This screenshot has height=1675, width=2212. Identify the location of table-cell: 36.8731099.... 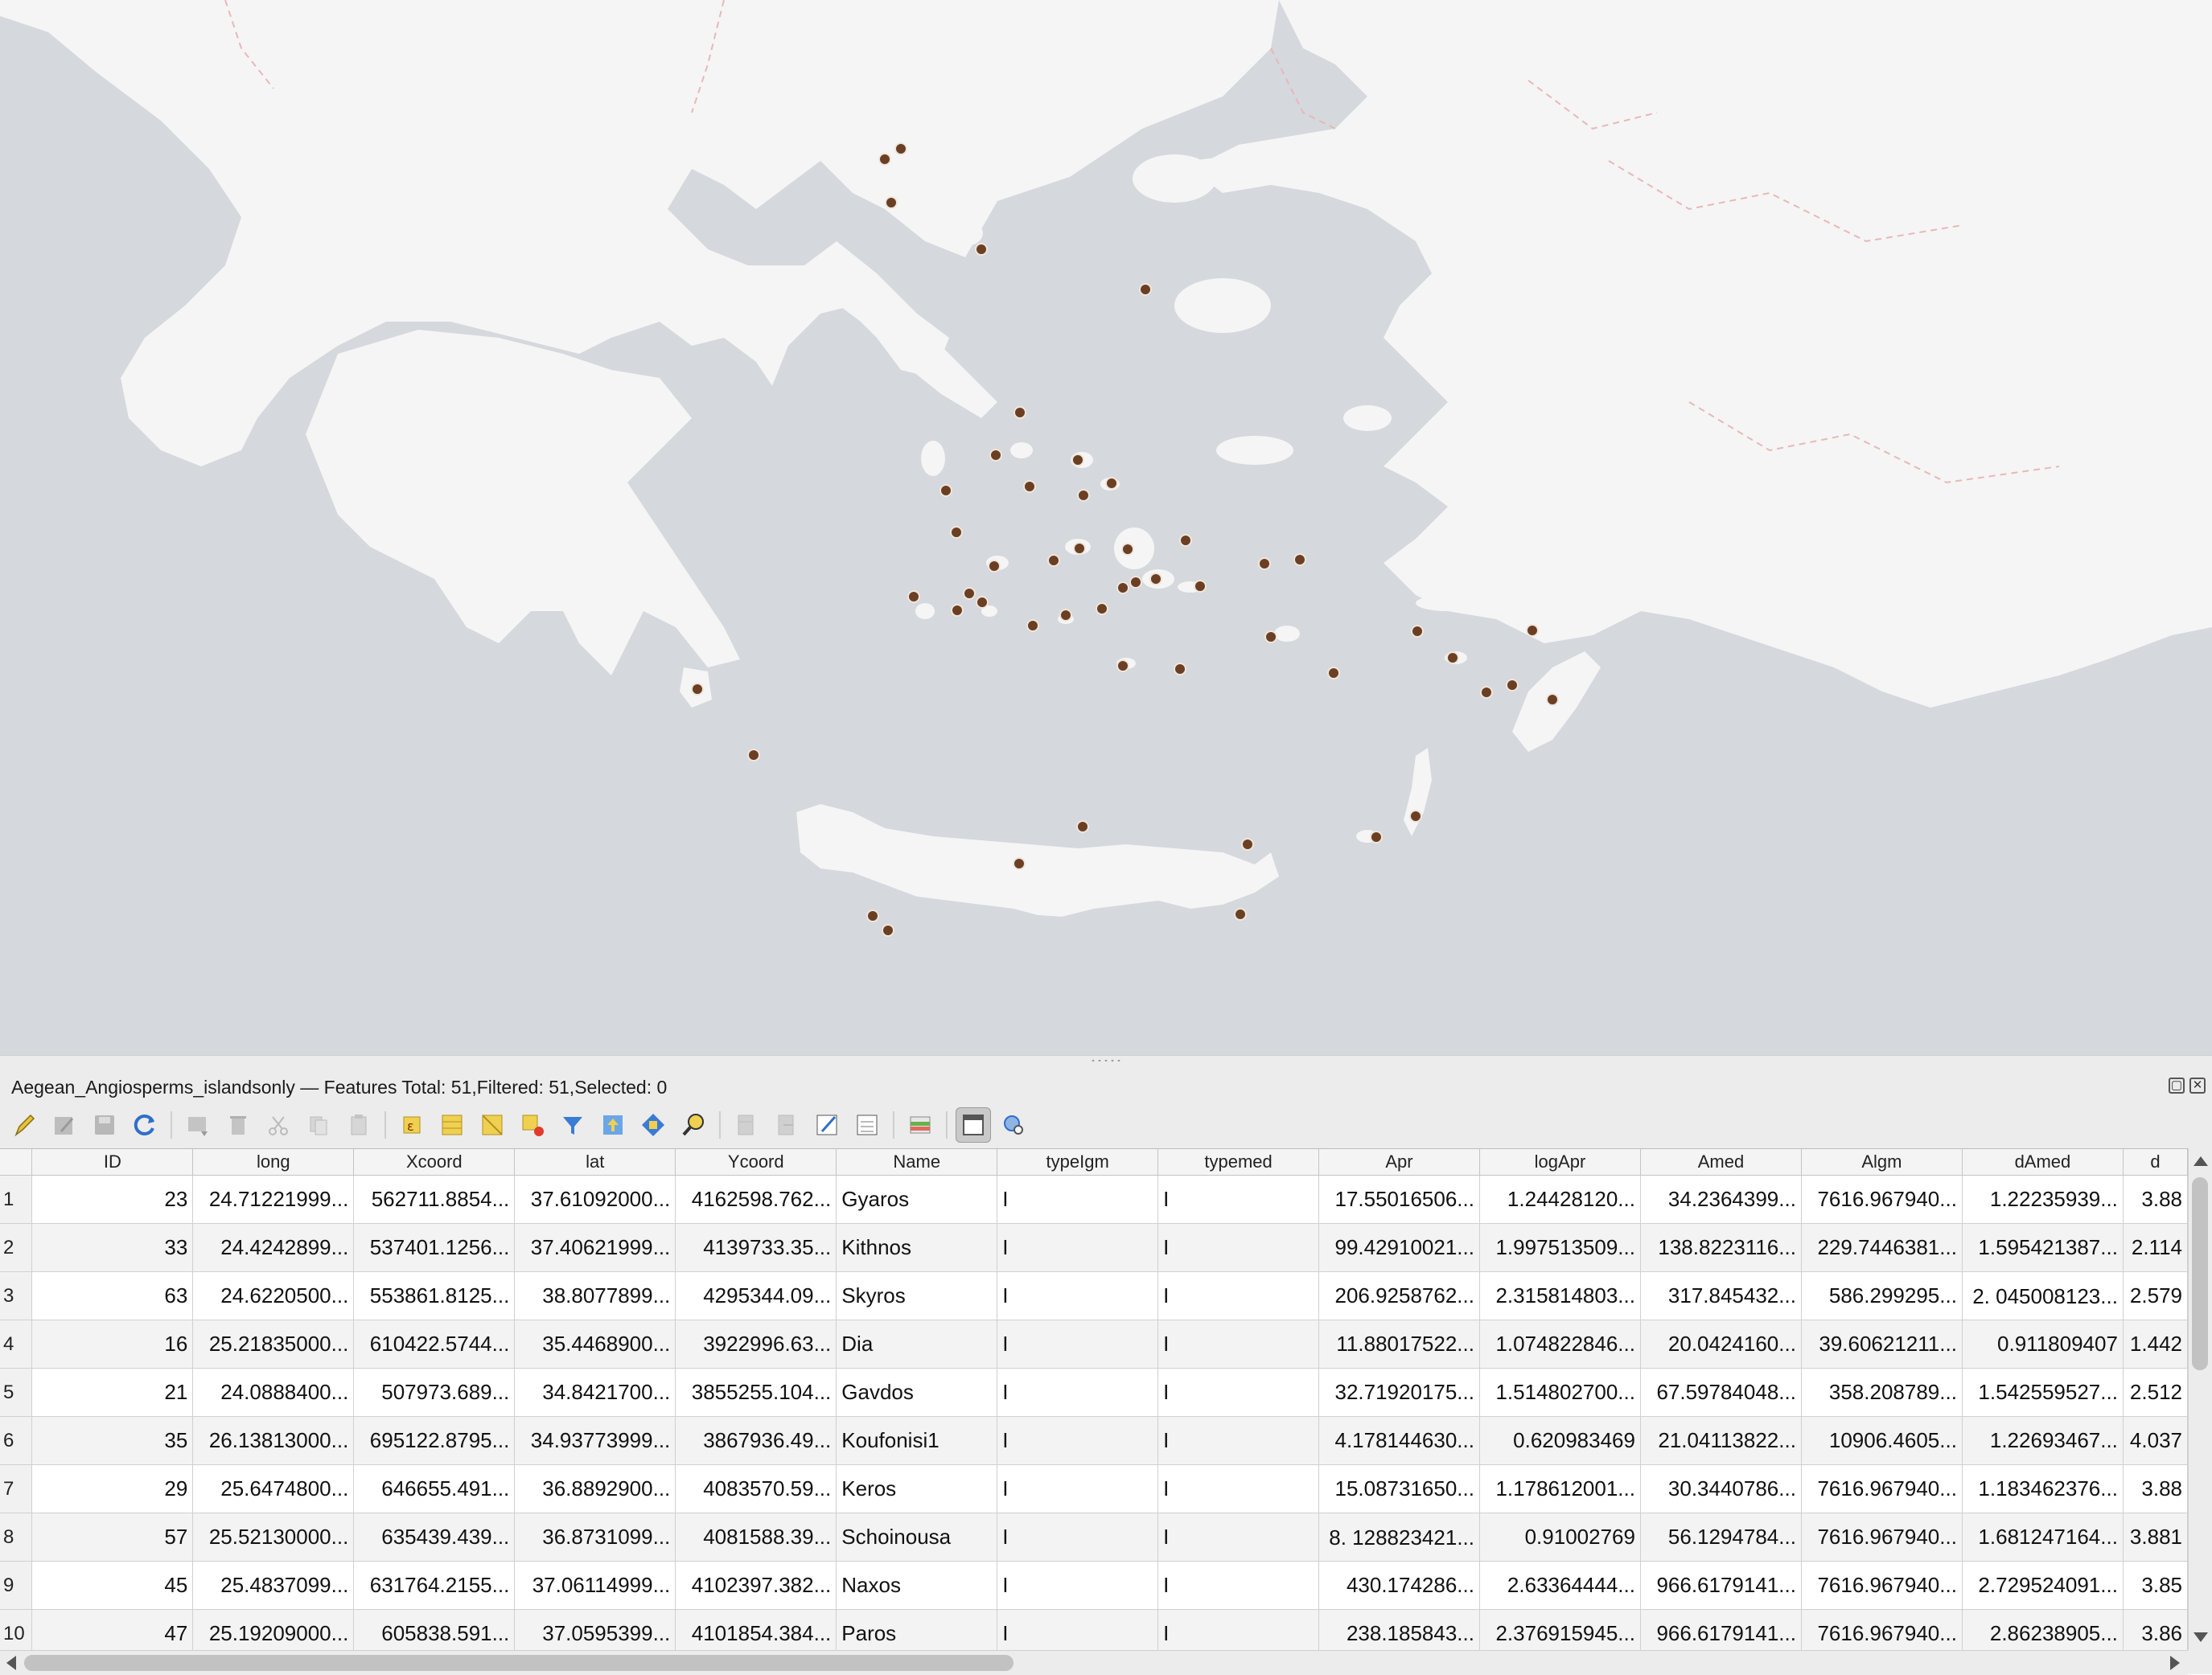
(595, 1537).